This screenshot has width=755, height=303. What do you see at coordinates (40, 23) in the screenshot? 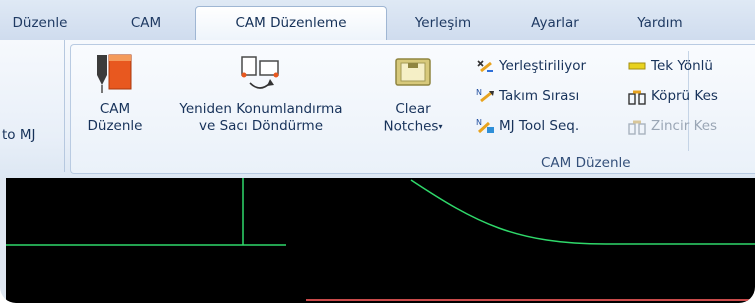
I see `tab-duzenle: Düzenle` at bounding box center [40, 23].